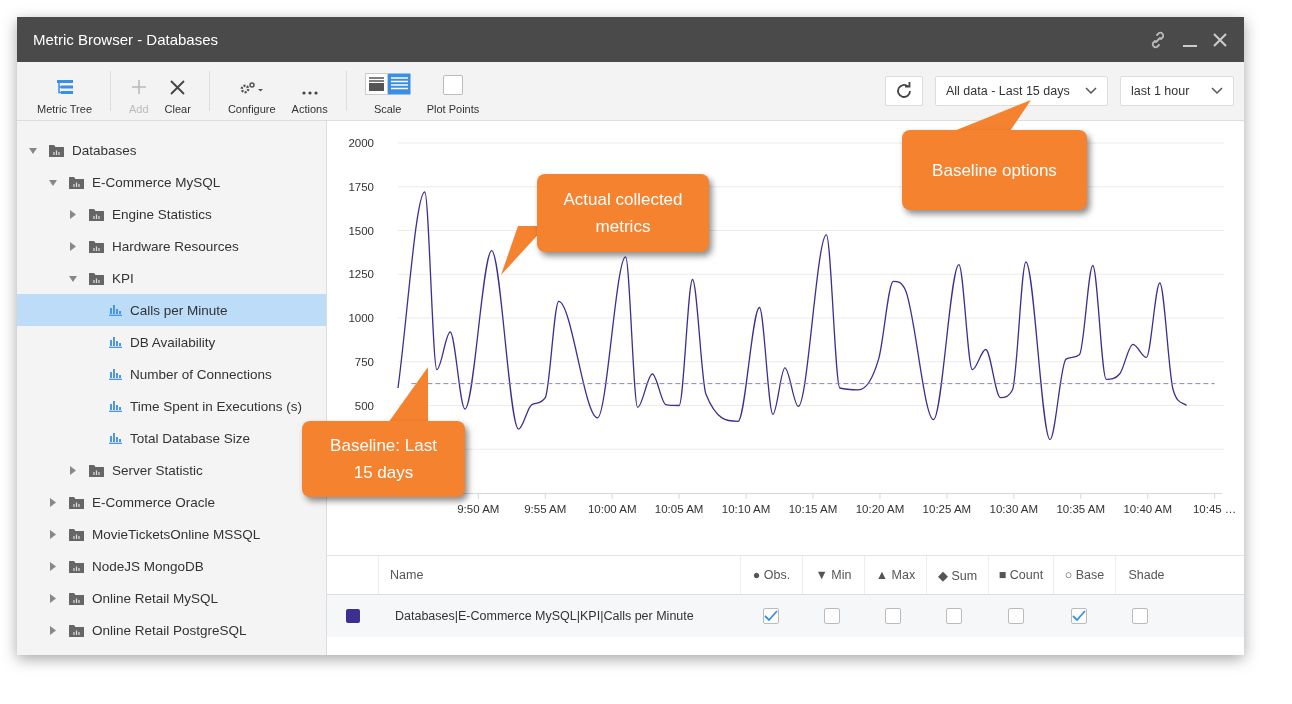 This screenshot has height=704, width=1292. What do you see at coordinates (1084, 575) in the screenshot?
I see `column-header: ○ Base` at bounding box center [1084, 575].